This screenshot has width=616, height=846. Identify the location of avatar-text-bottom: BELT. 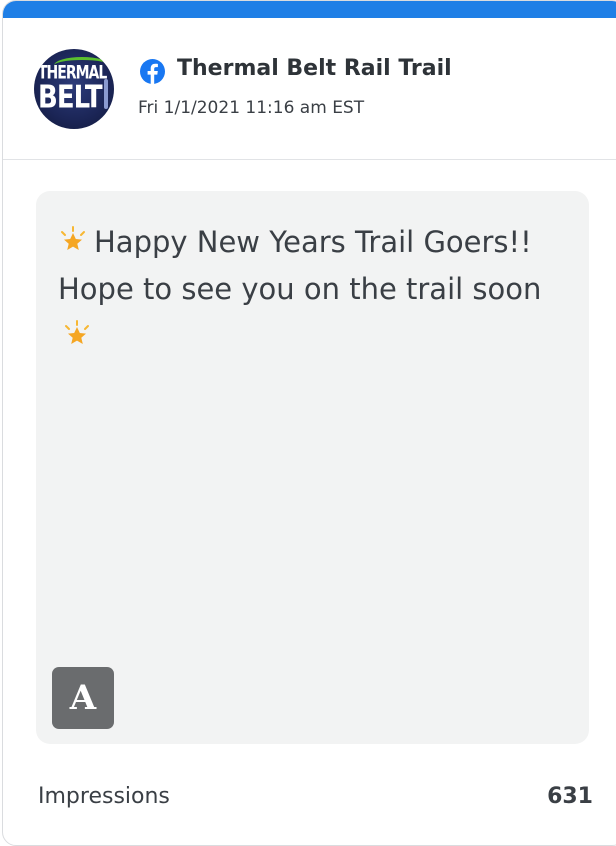
(70, 98).